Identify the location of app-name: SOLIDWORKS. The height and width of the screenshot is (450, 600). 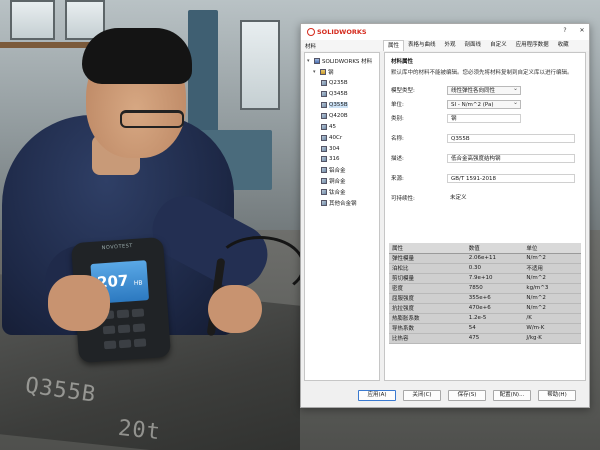
(342, 32).